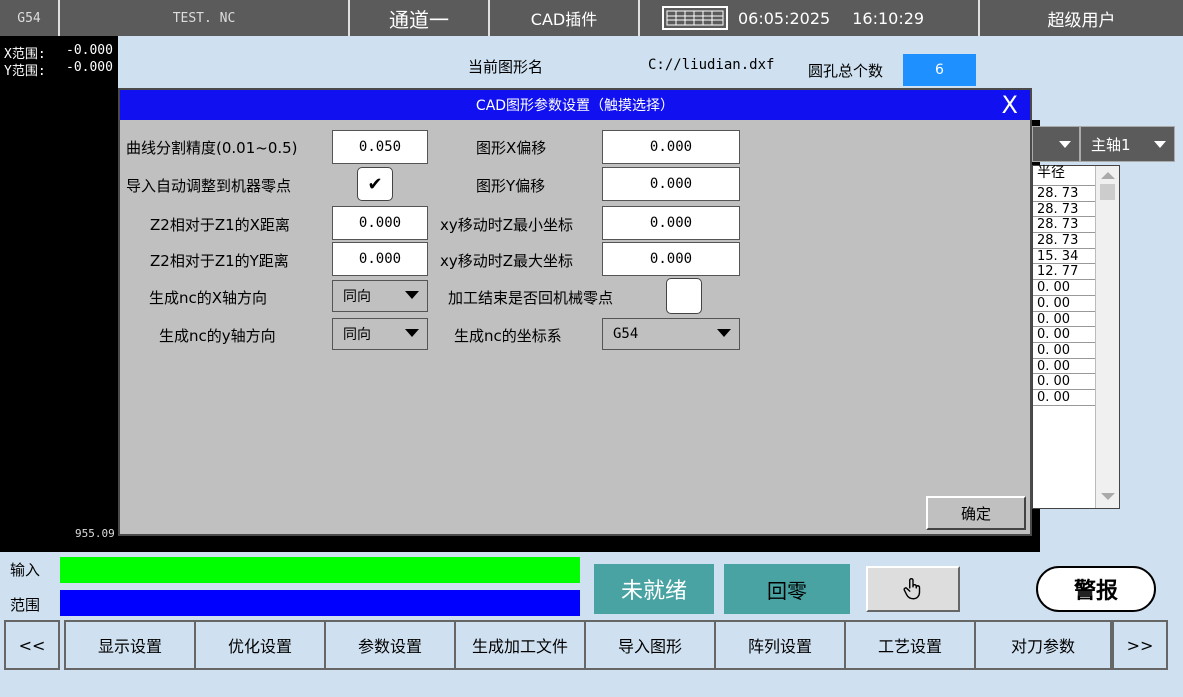 Image resolution: width=1183 pixels, height=697 pixels. Describe the element at coordinates (380, 259) in the screenshot. I see `z2-y-input: 0.000` at that location.